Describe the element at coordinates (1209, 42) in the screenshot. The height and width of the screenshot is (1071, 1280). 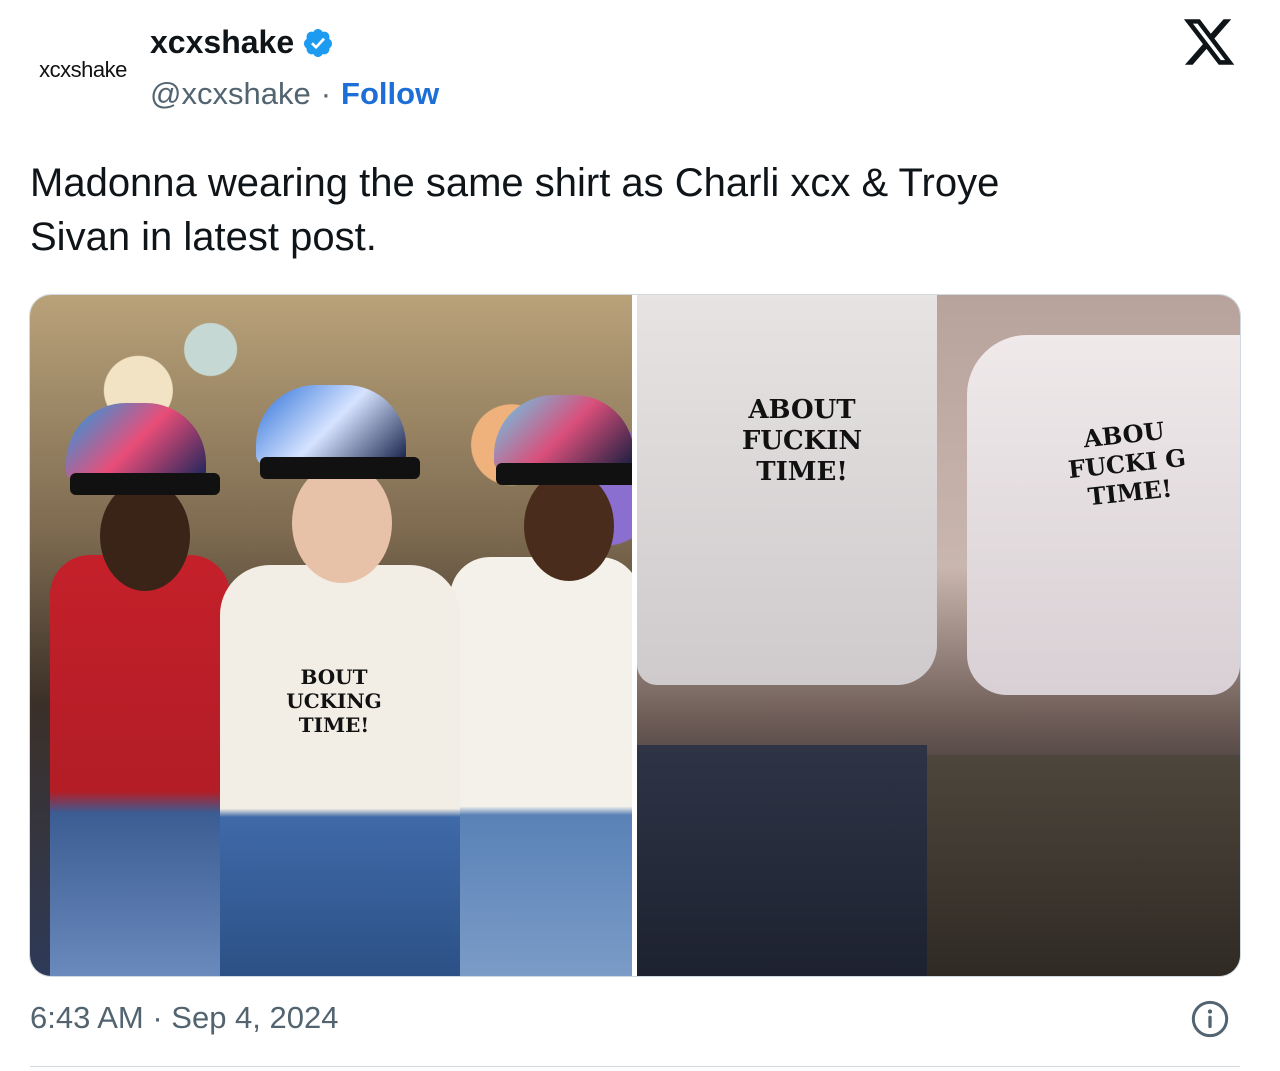
I see `x-logo-icon` at that location.